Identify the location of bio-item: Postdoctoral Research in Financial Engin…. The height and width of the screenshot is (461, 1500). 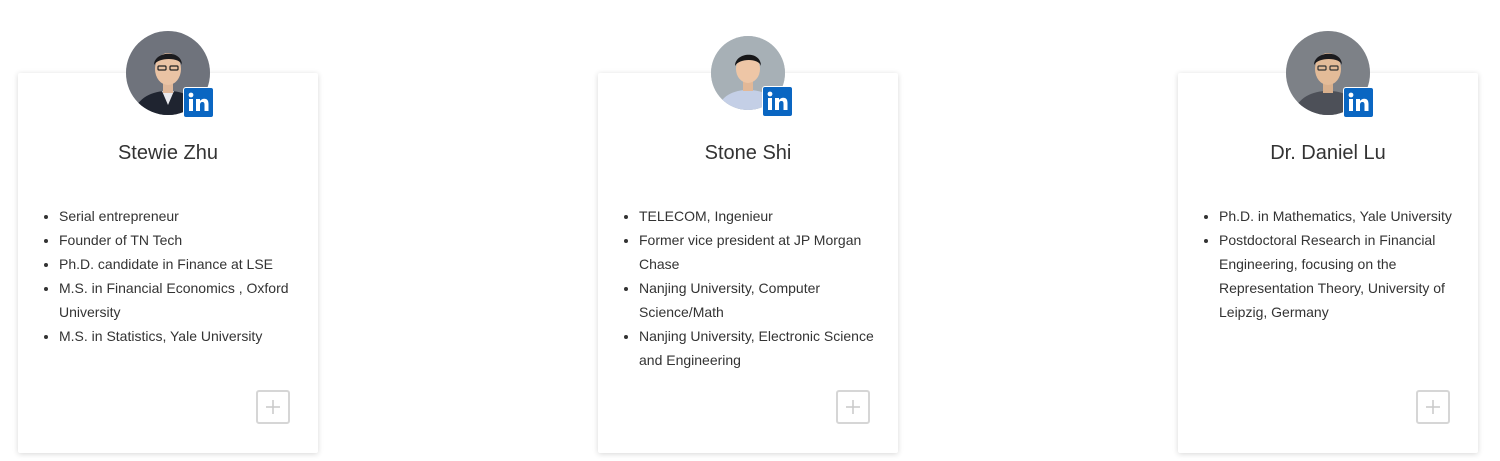
(1347, 276).